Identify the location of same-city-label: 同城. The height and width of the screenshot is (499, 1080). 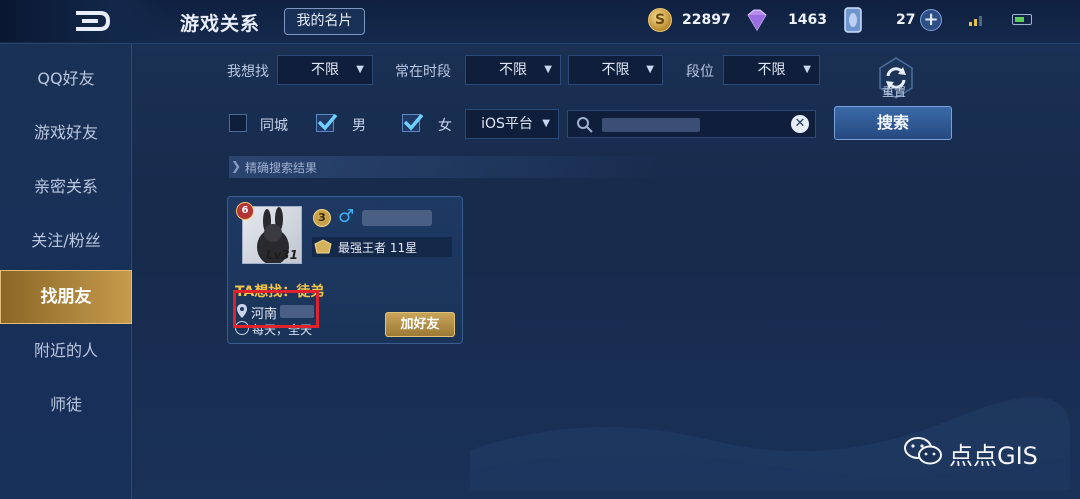
(274, 126).